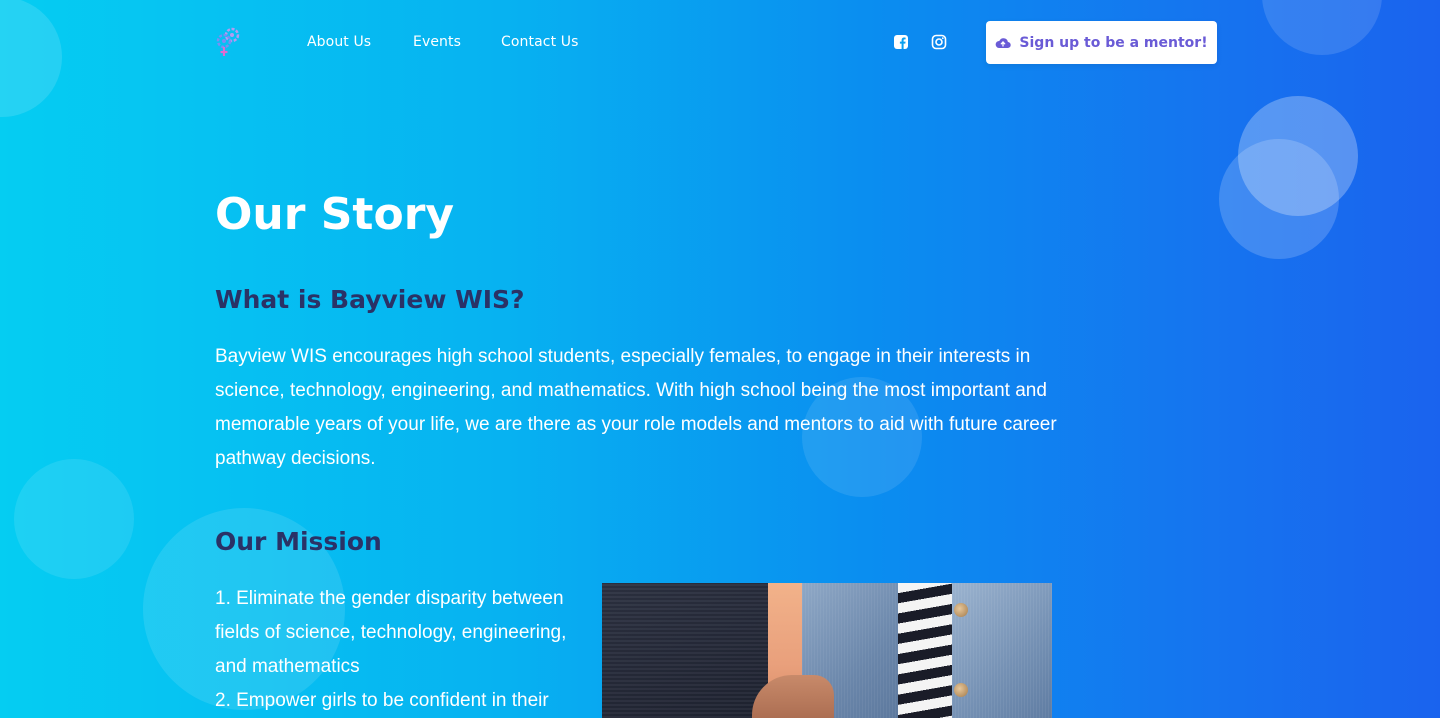  I want to click on page-title: Our Story, so click(335, 214).